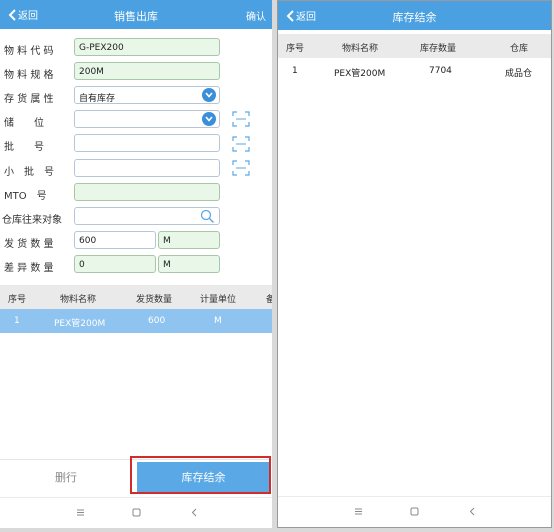 The image size is (554, 532). What do you see at coordinates (414, 71) in the screenshot?
I see `table-row: 1 PEX管200M 7704 成品仓` at bounding box center [414, 71].